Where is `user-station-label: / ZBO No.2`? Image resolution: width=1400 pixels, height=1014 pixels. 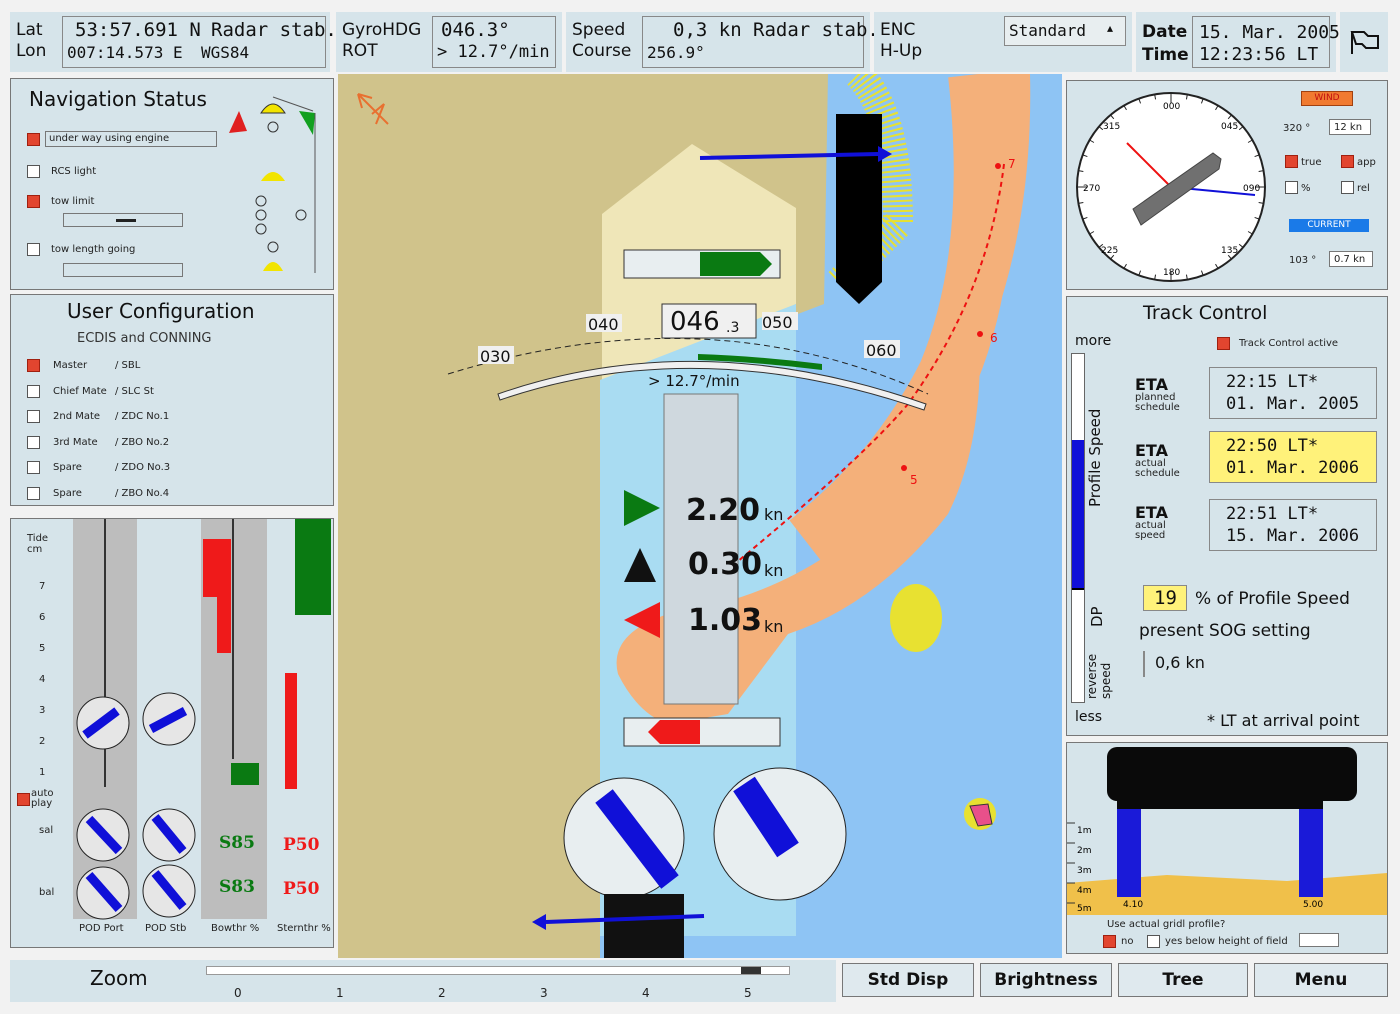
user-station-label: / ZBO No.2 is located at coordinates (142, 442).